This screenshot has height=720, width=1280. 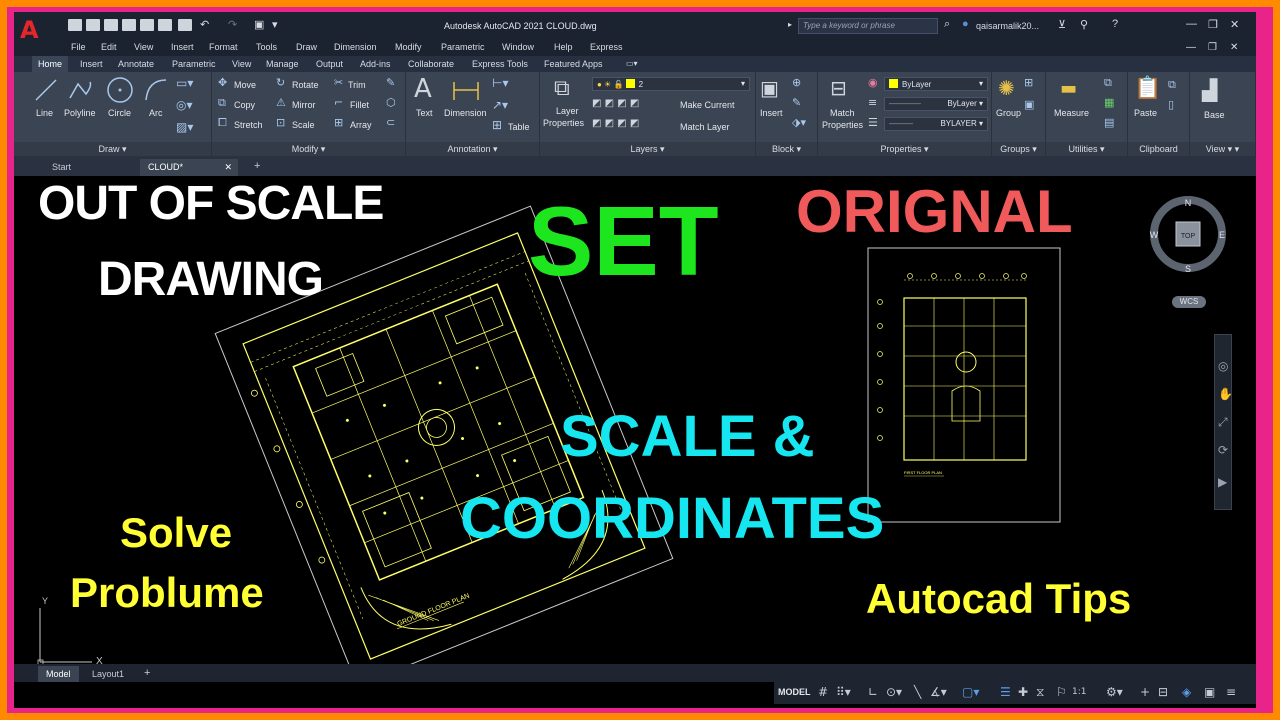 I want to click on tab-featured-apps: Featured Apps, so click(x=573, y=64).